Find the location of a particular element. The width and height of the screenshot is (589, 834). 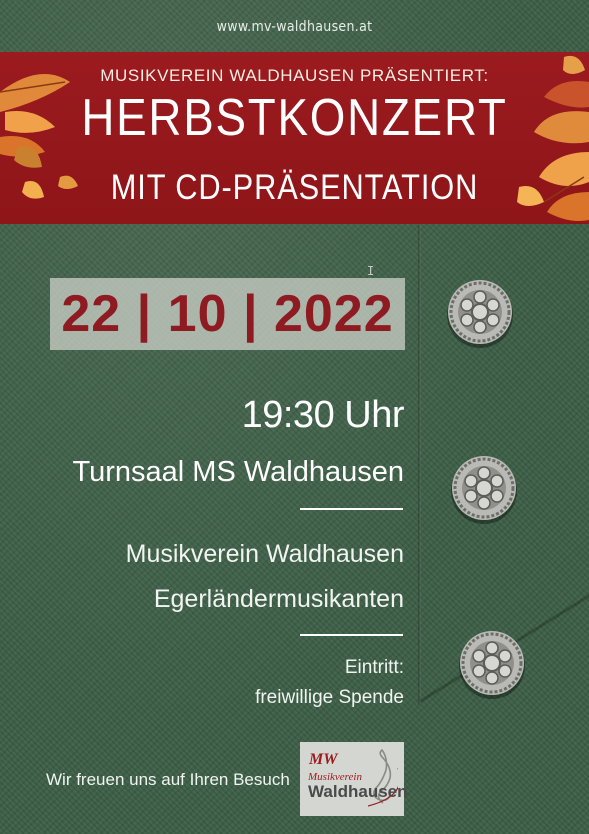

entry-label: Eintritt: is located at coordinates (374, 667).